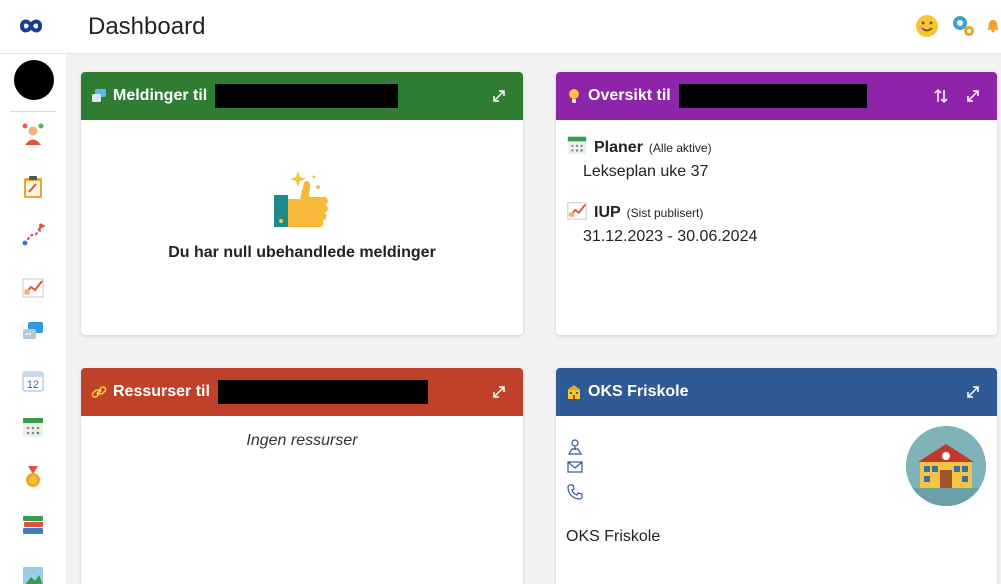 The height and width of the screenshot is (584, 1001). I want to click on people-icon, so click(33, 135).